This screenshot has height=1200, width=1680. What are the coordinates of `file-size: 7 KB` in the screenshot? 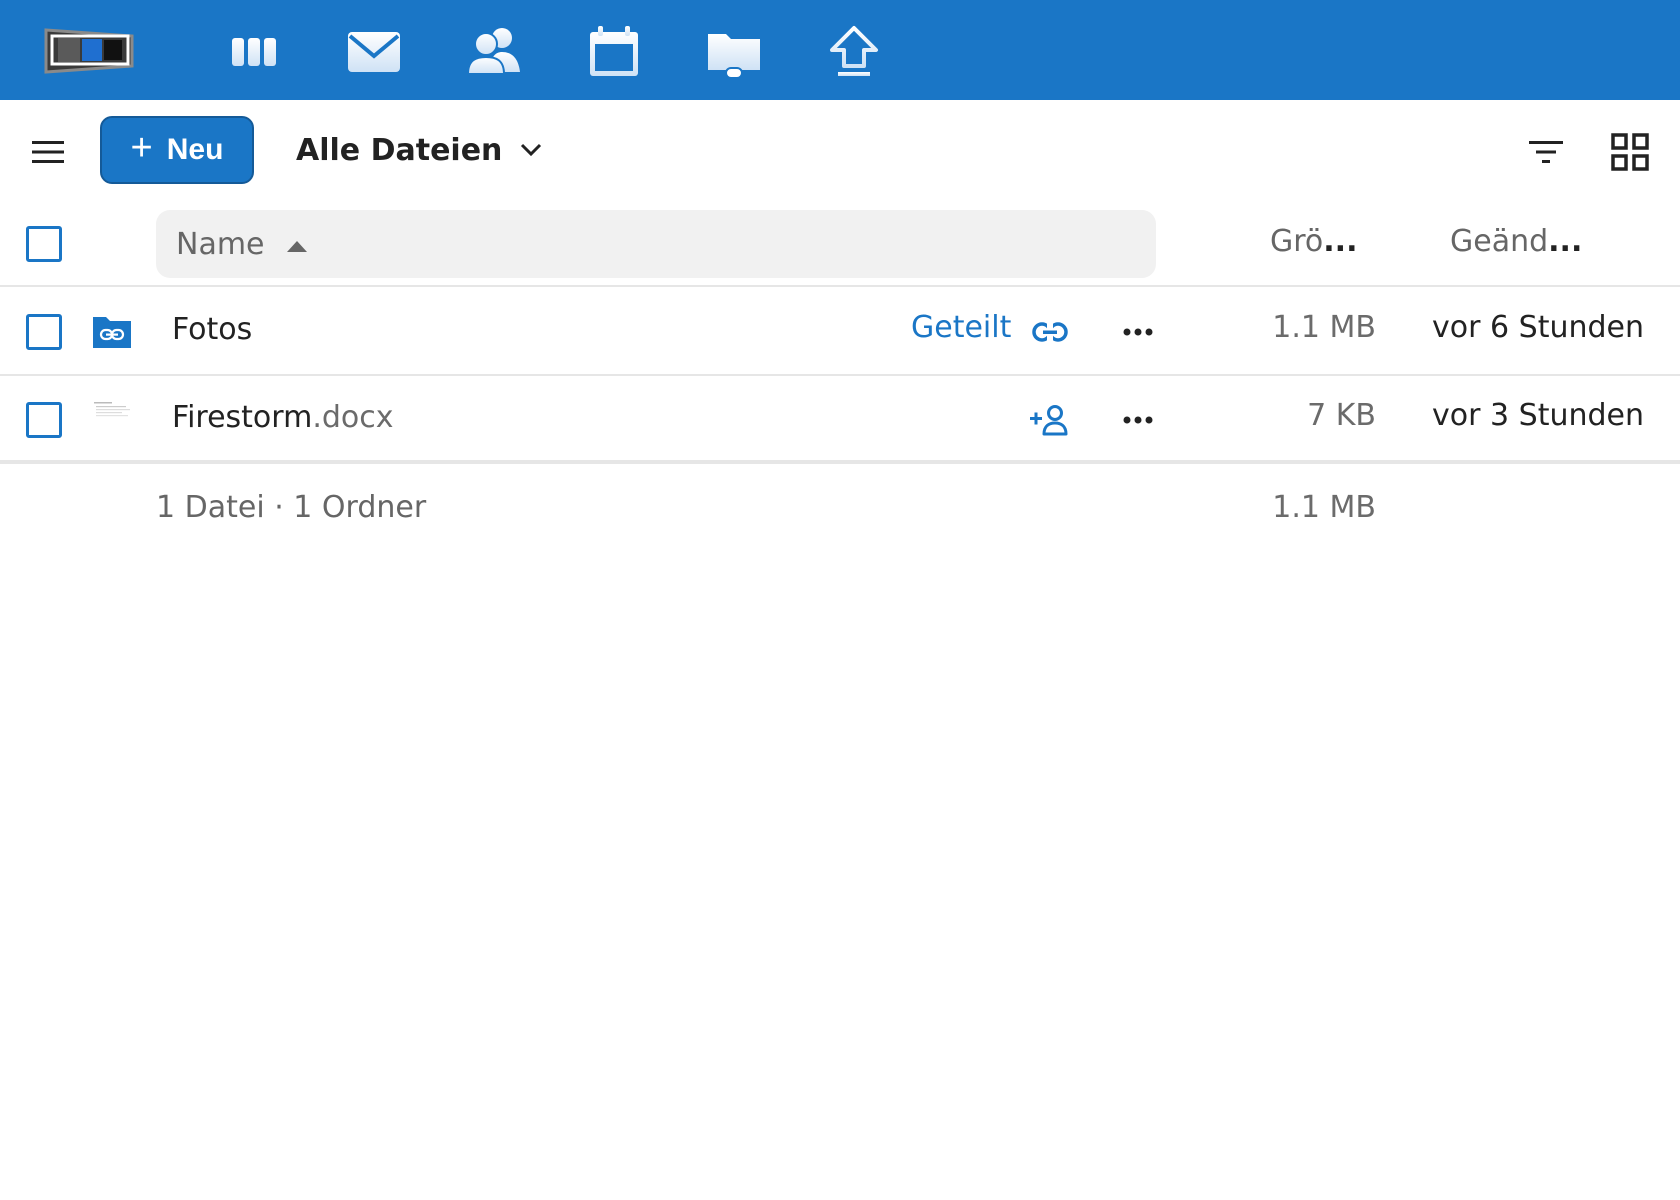 It's located at (1341, 415).